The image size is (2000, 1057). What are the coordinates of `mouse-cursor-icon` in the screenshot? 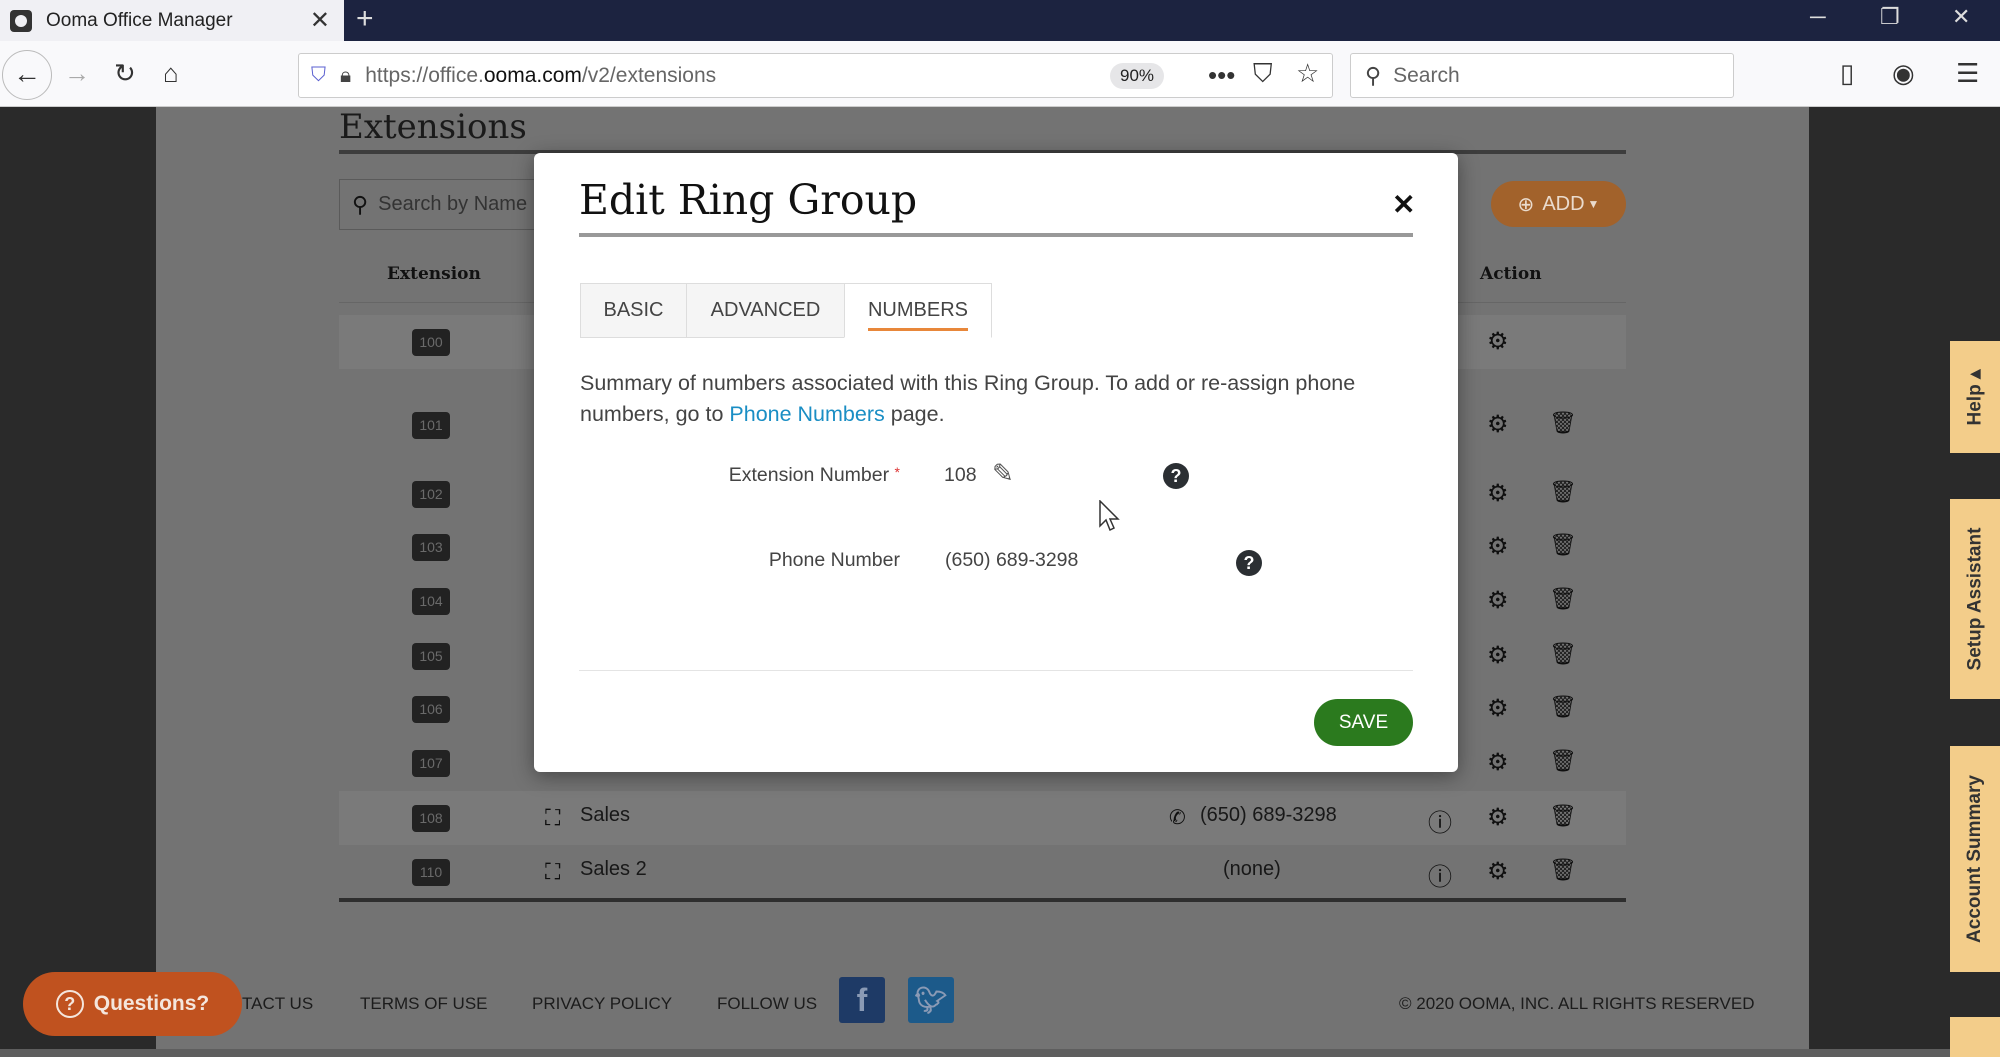 It's located at (1109, 516).